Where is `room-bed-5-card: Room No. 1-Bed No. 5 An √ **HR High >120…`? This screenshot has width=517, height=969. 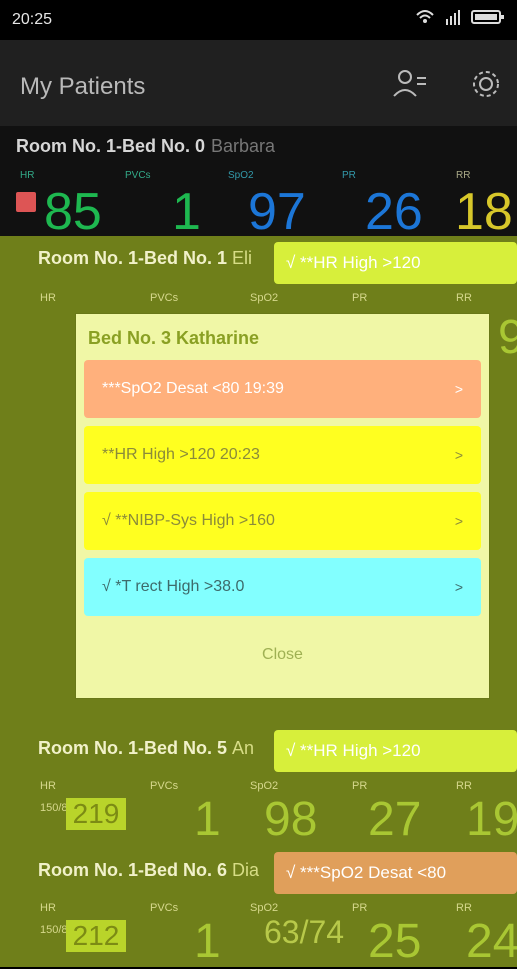
room-bed-5-card: Room No. 1-Bed No. 5 An √ **HR High >120… is located at coordinates (258, 790).